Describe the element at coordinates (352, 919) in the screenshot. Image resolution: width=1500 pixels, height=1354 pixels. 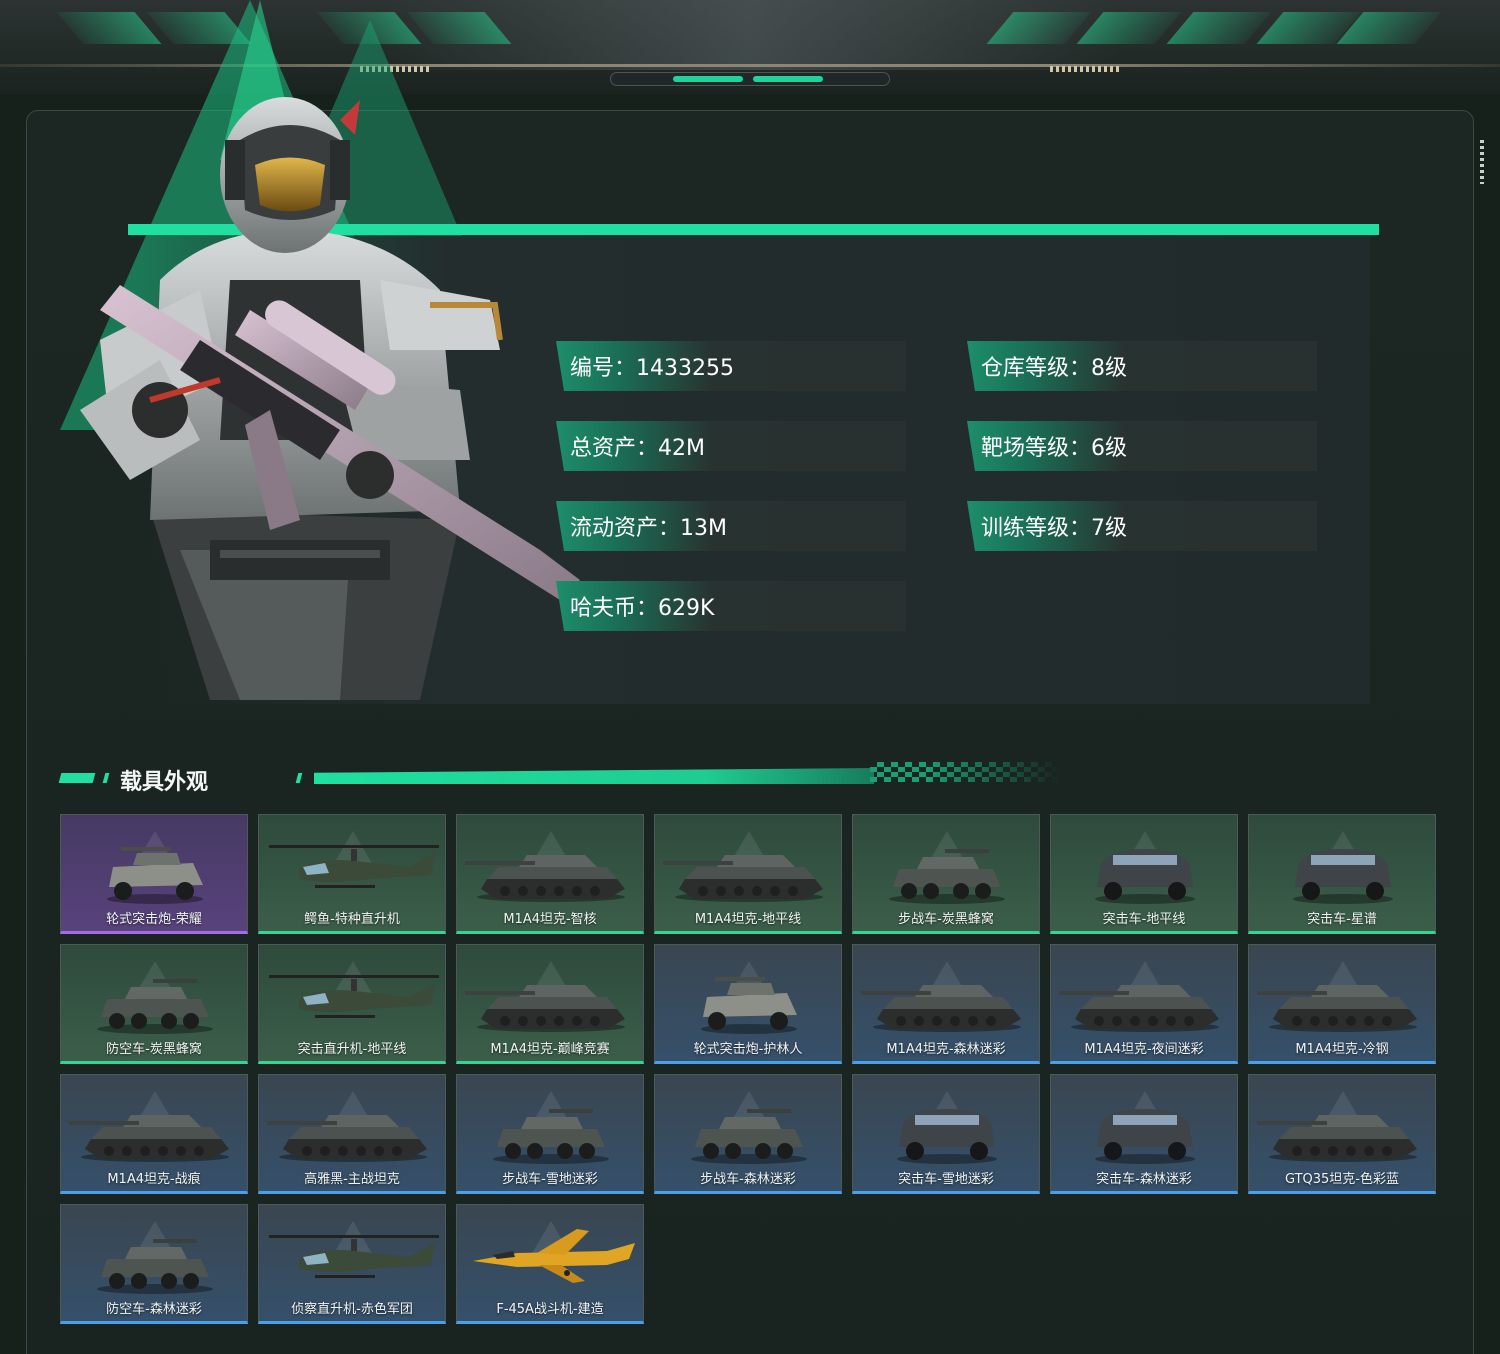
I see `vehicle-name: 鳄鱼-特种直升机` at that location.